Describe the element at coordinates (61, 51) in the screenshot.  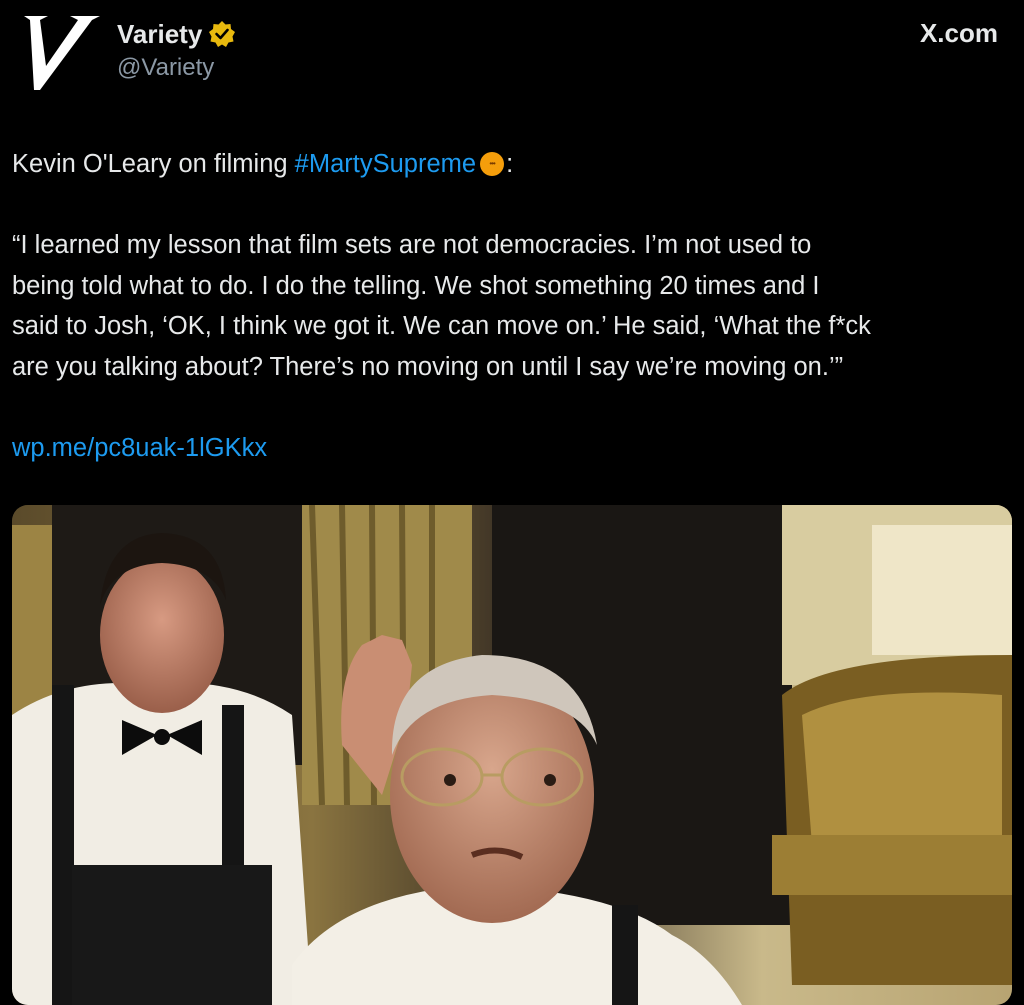
I see `variety-logo-avatar` at that location.